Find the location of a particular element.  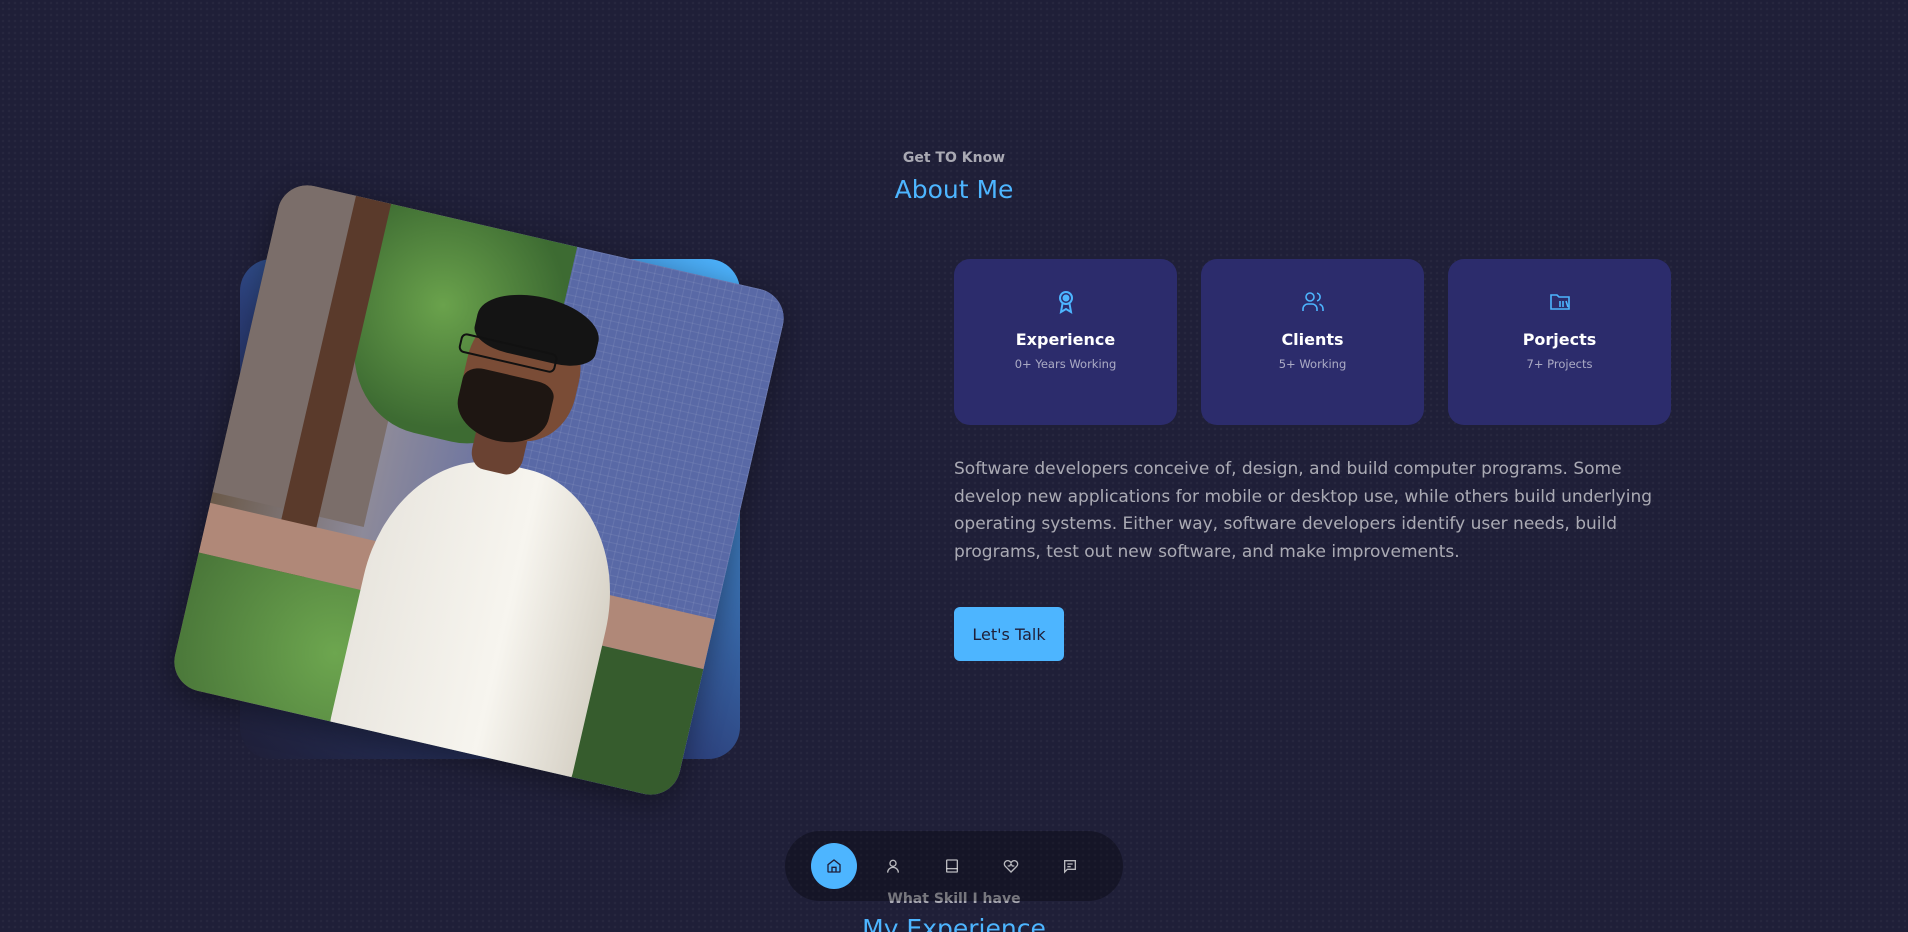

user-icon is located at coordinates (893, 866).